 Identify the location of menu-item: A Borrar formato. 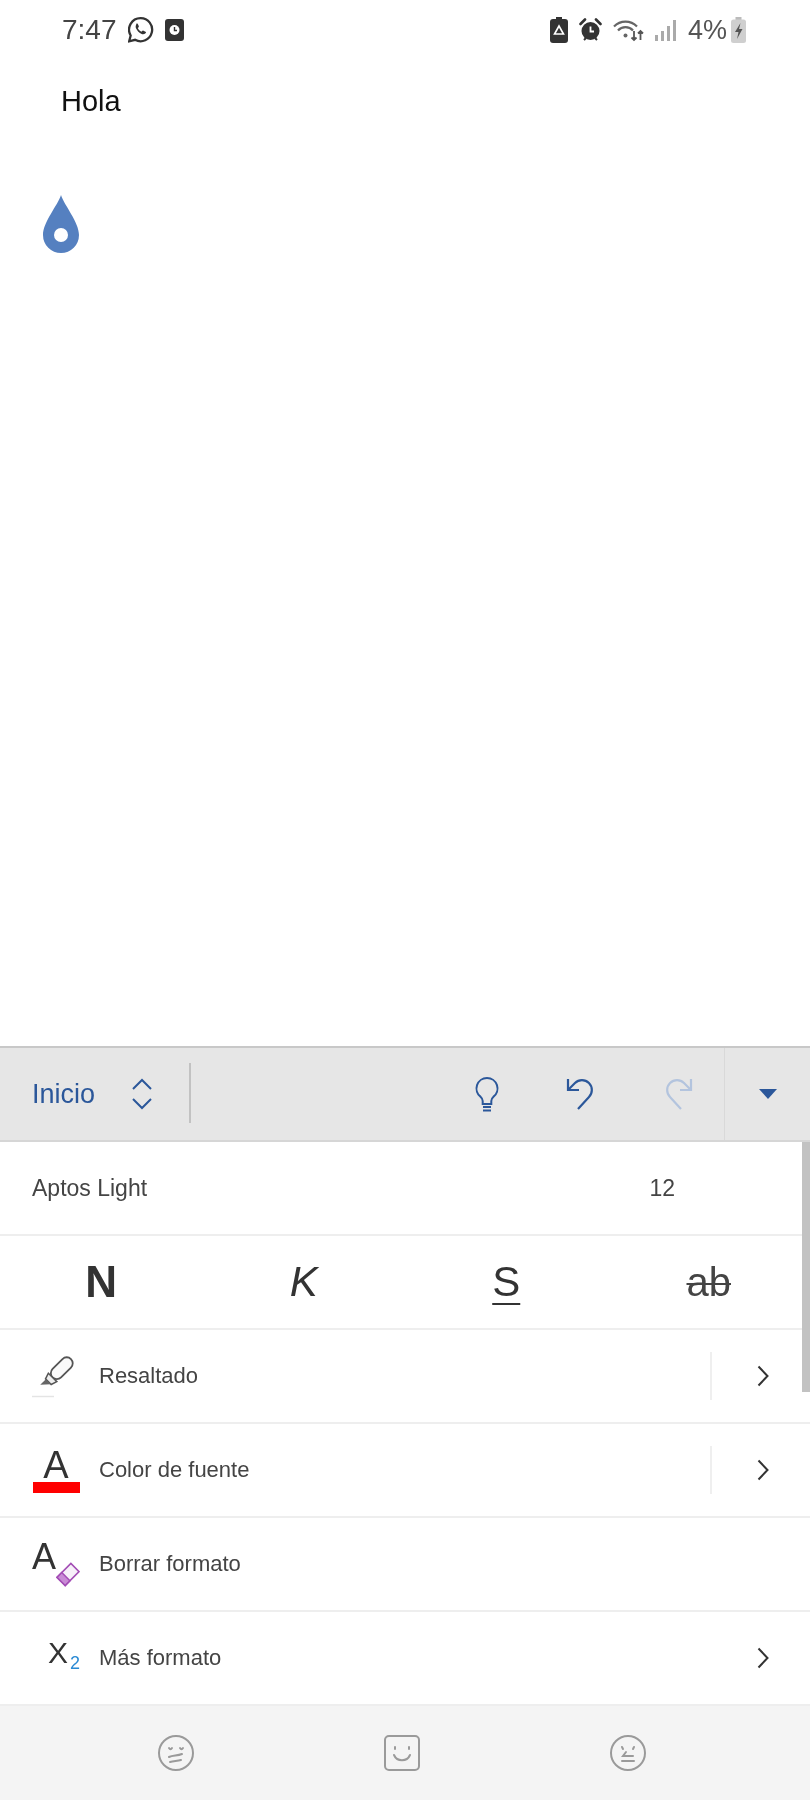
(405, 1564).